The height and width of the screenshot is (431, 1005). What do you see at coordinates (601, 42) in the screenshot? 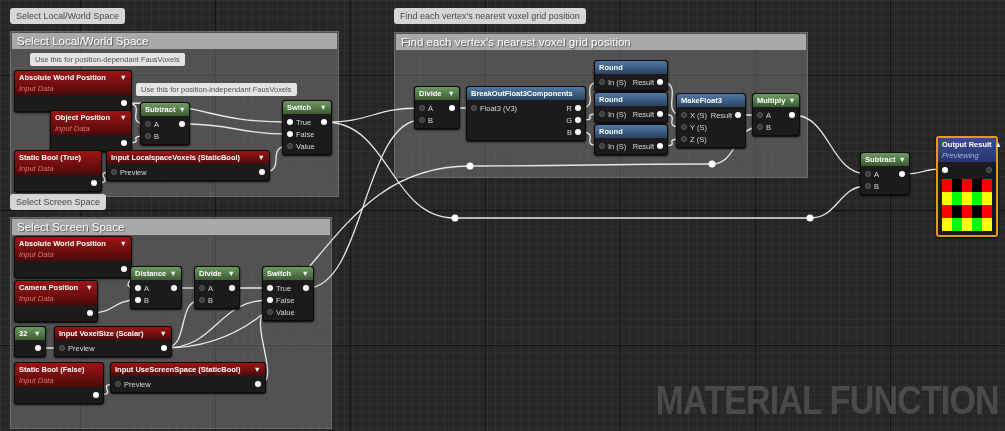
I see `comment-title: Find each vertex's nearest voxel grid position` at bounding box center [601, 42].